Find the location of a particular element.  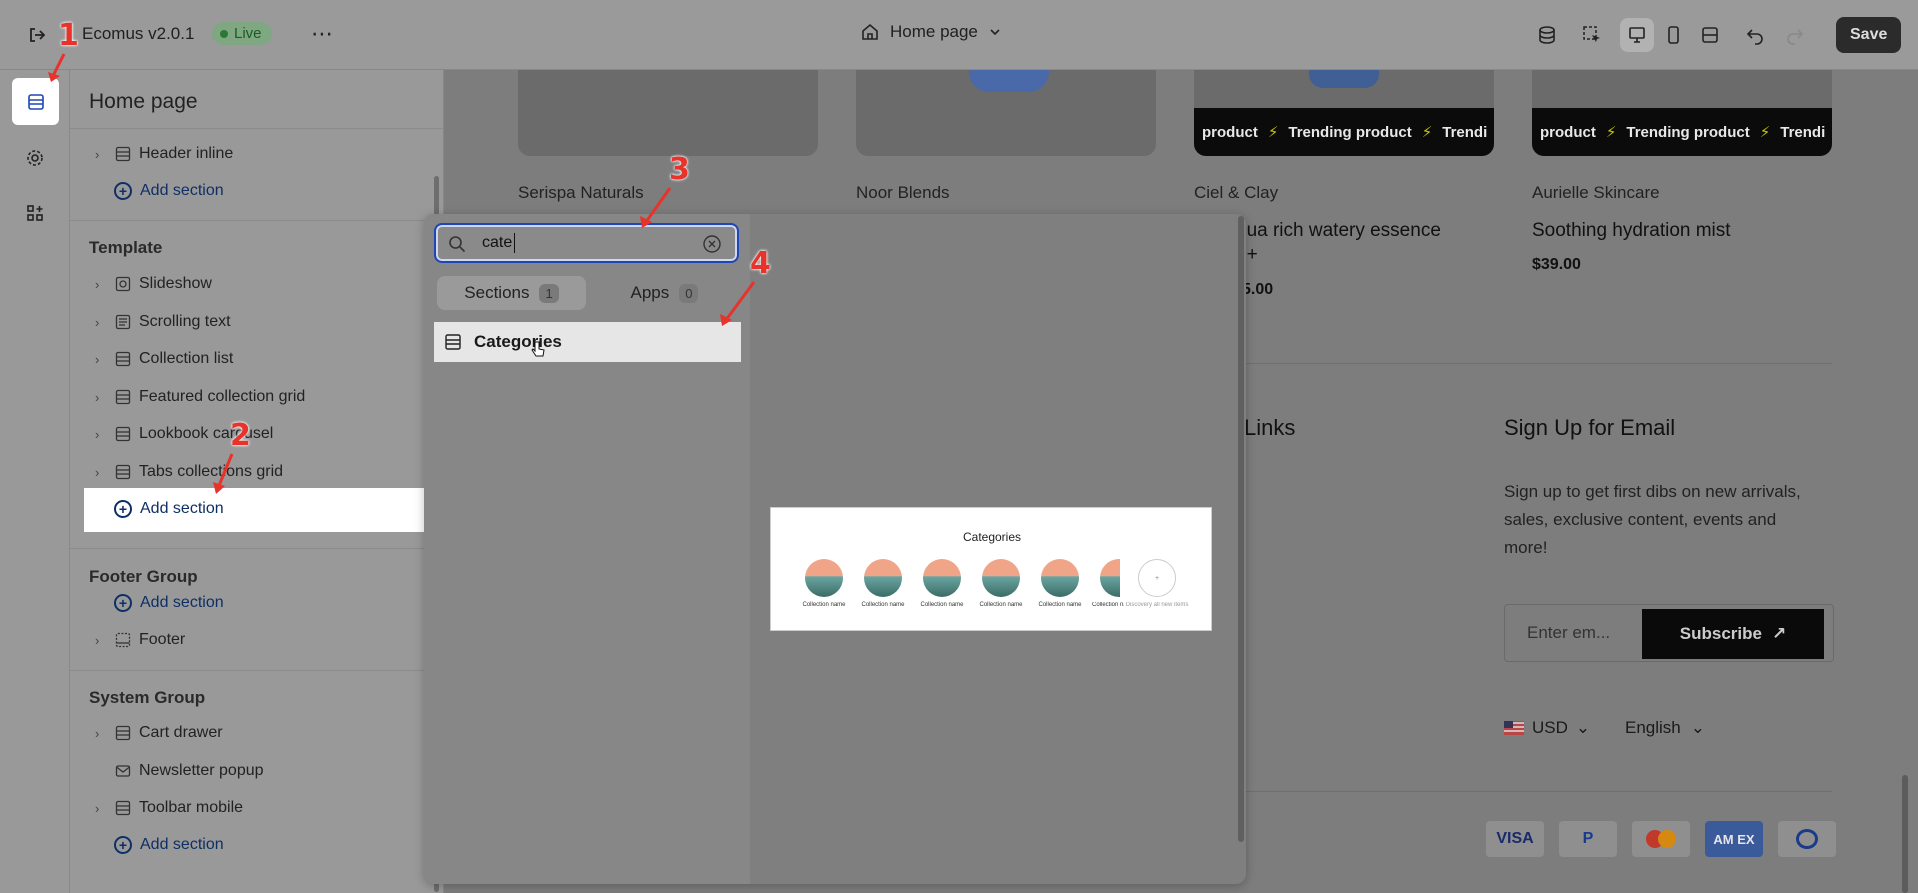

add-section-system-button: + Add section is located at coordinates (169, 845).